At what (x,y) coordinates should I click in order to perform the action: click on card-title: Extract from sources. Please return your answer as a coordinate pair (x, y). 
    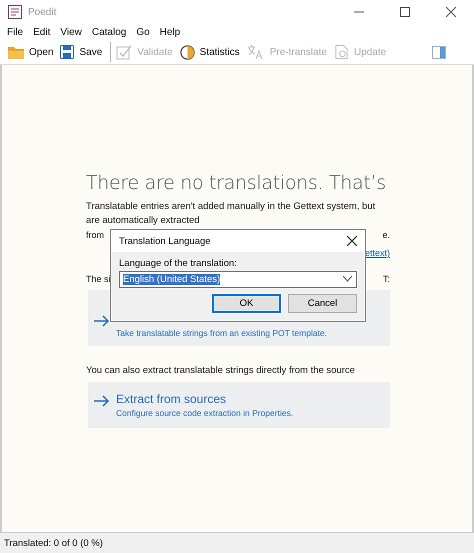
    Looking at the image, I should click on (172, 399).